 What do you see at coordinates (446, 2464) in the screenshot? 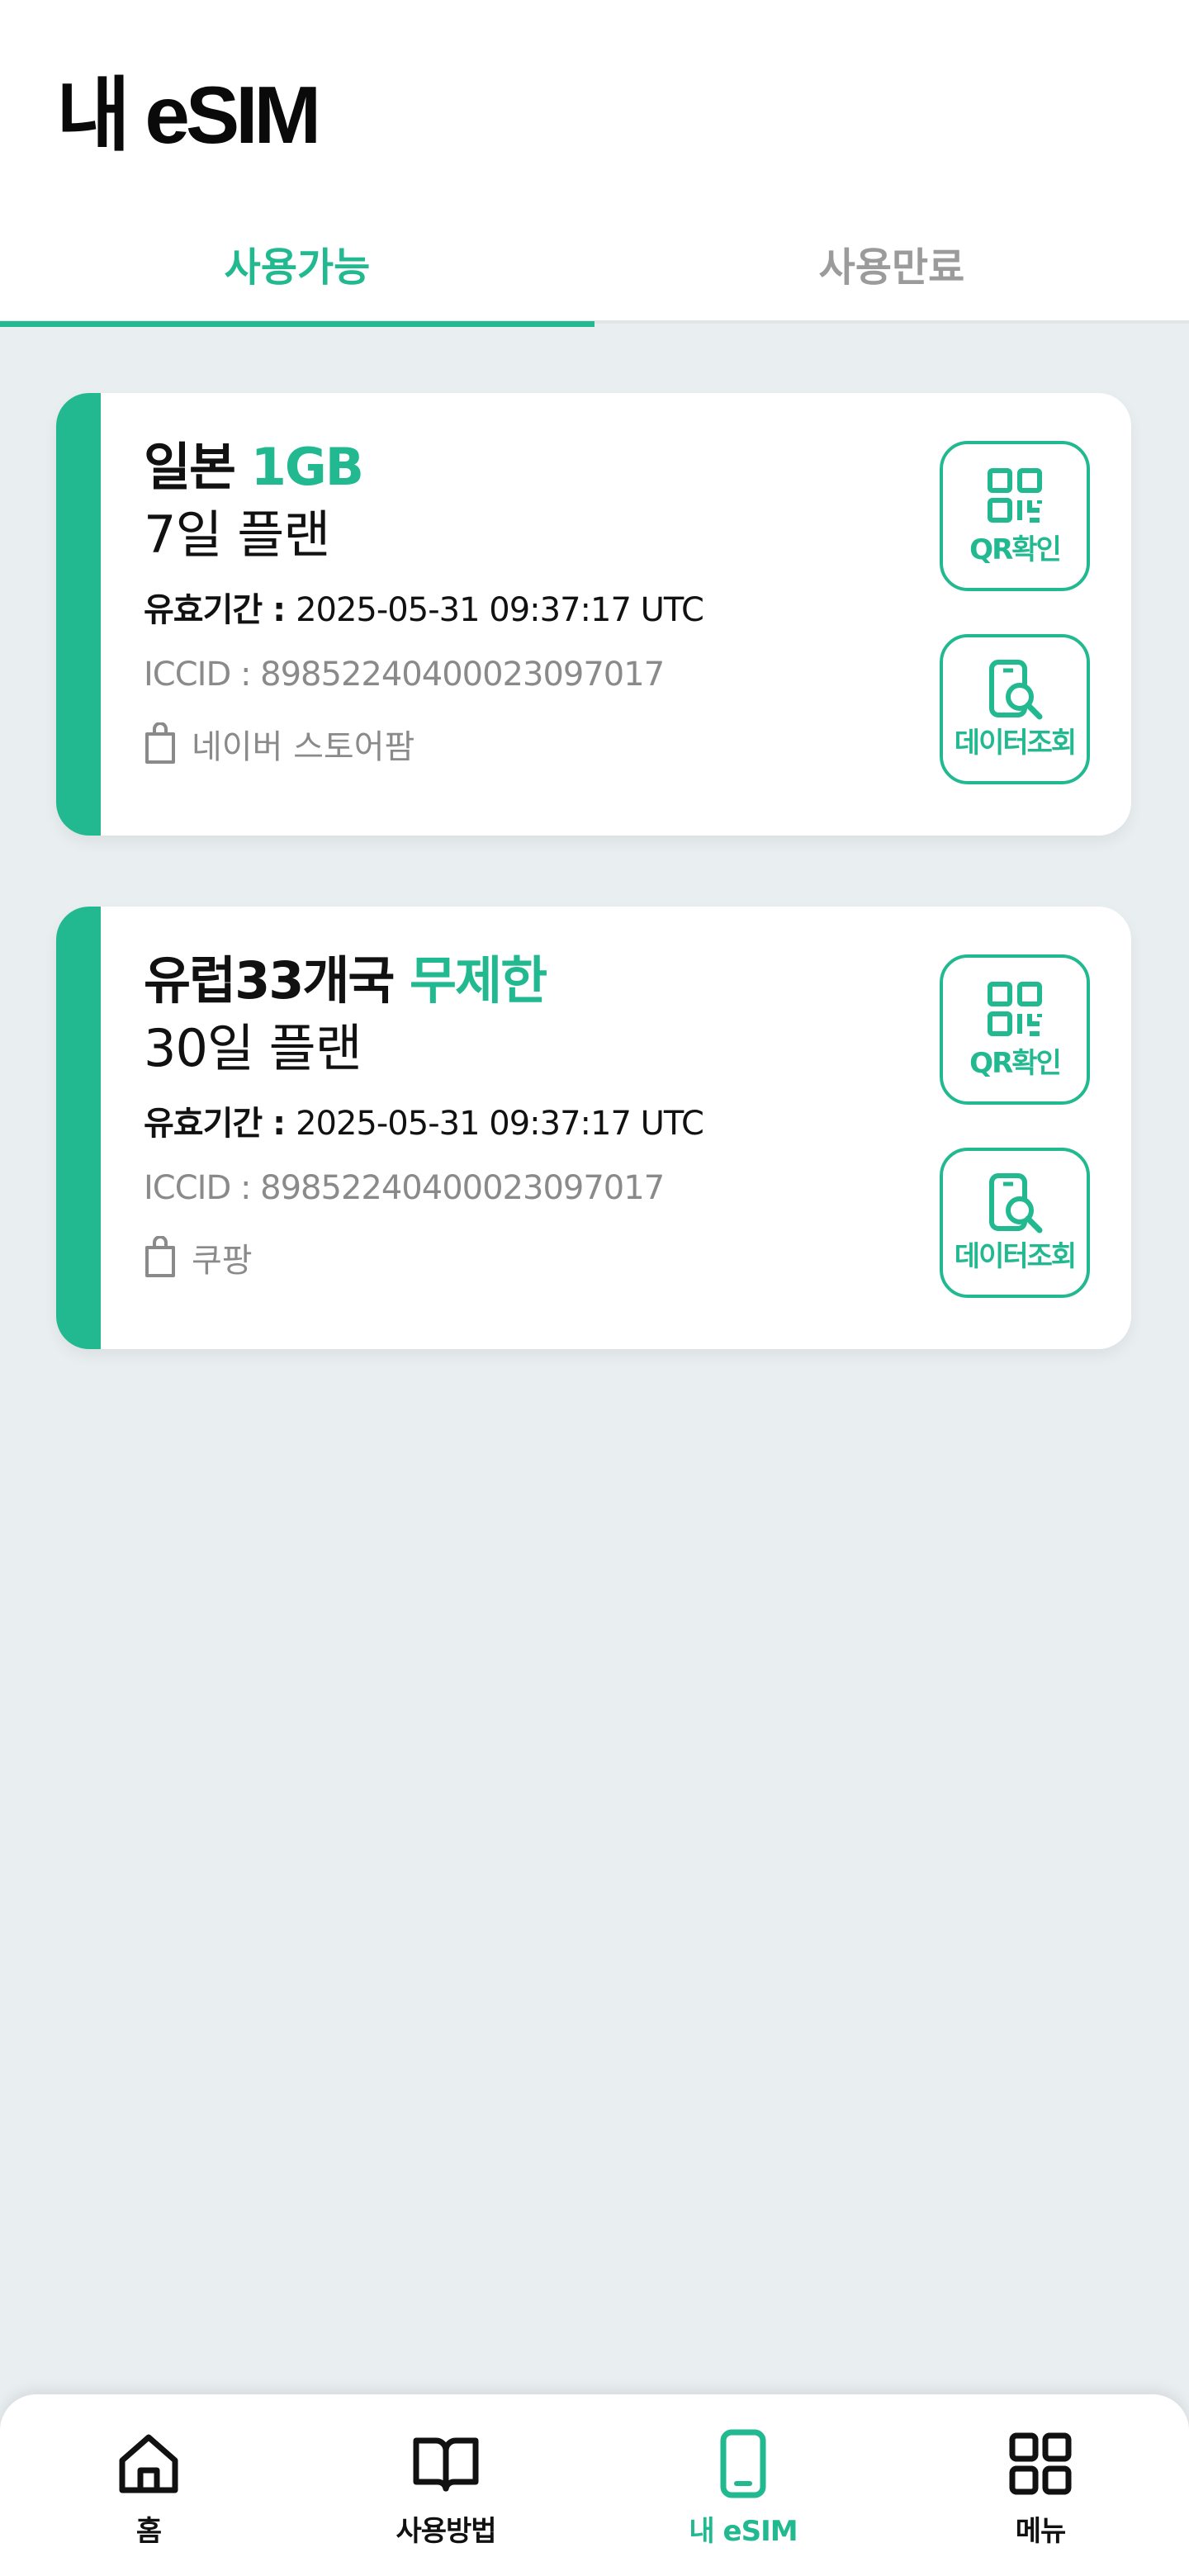
I see `book-icon` at bounding box center [446, 2464].